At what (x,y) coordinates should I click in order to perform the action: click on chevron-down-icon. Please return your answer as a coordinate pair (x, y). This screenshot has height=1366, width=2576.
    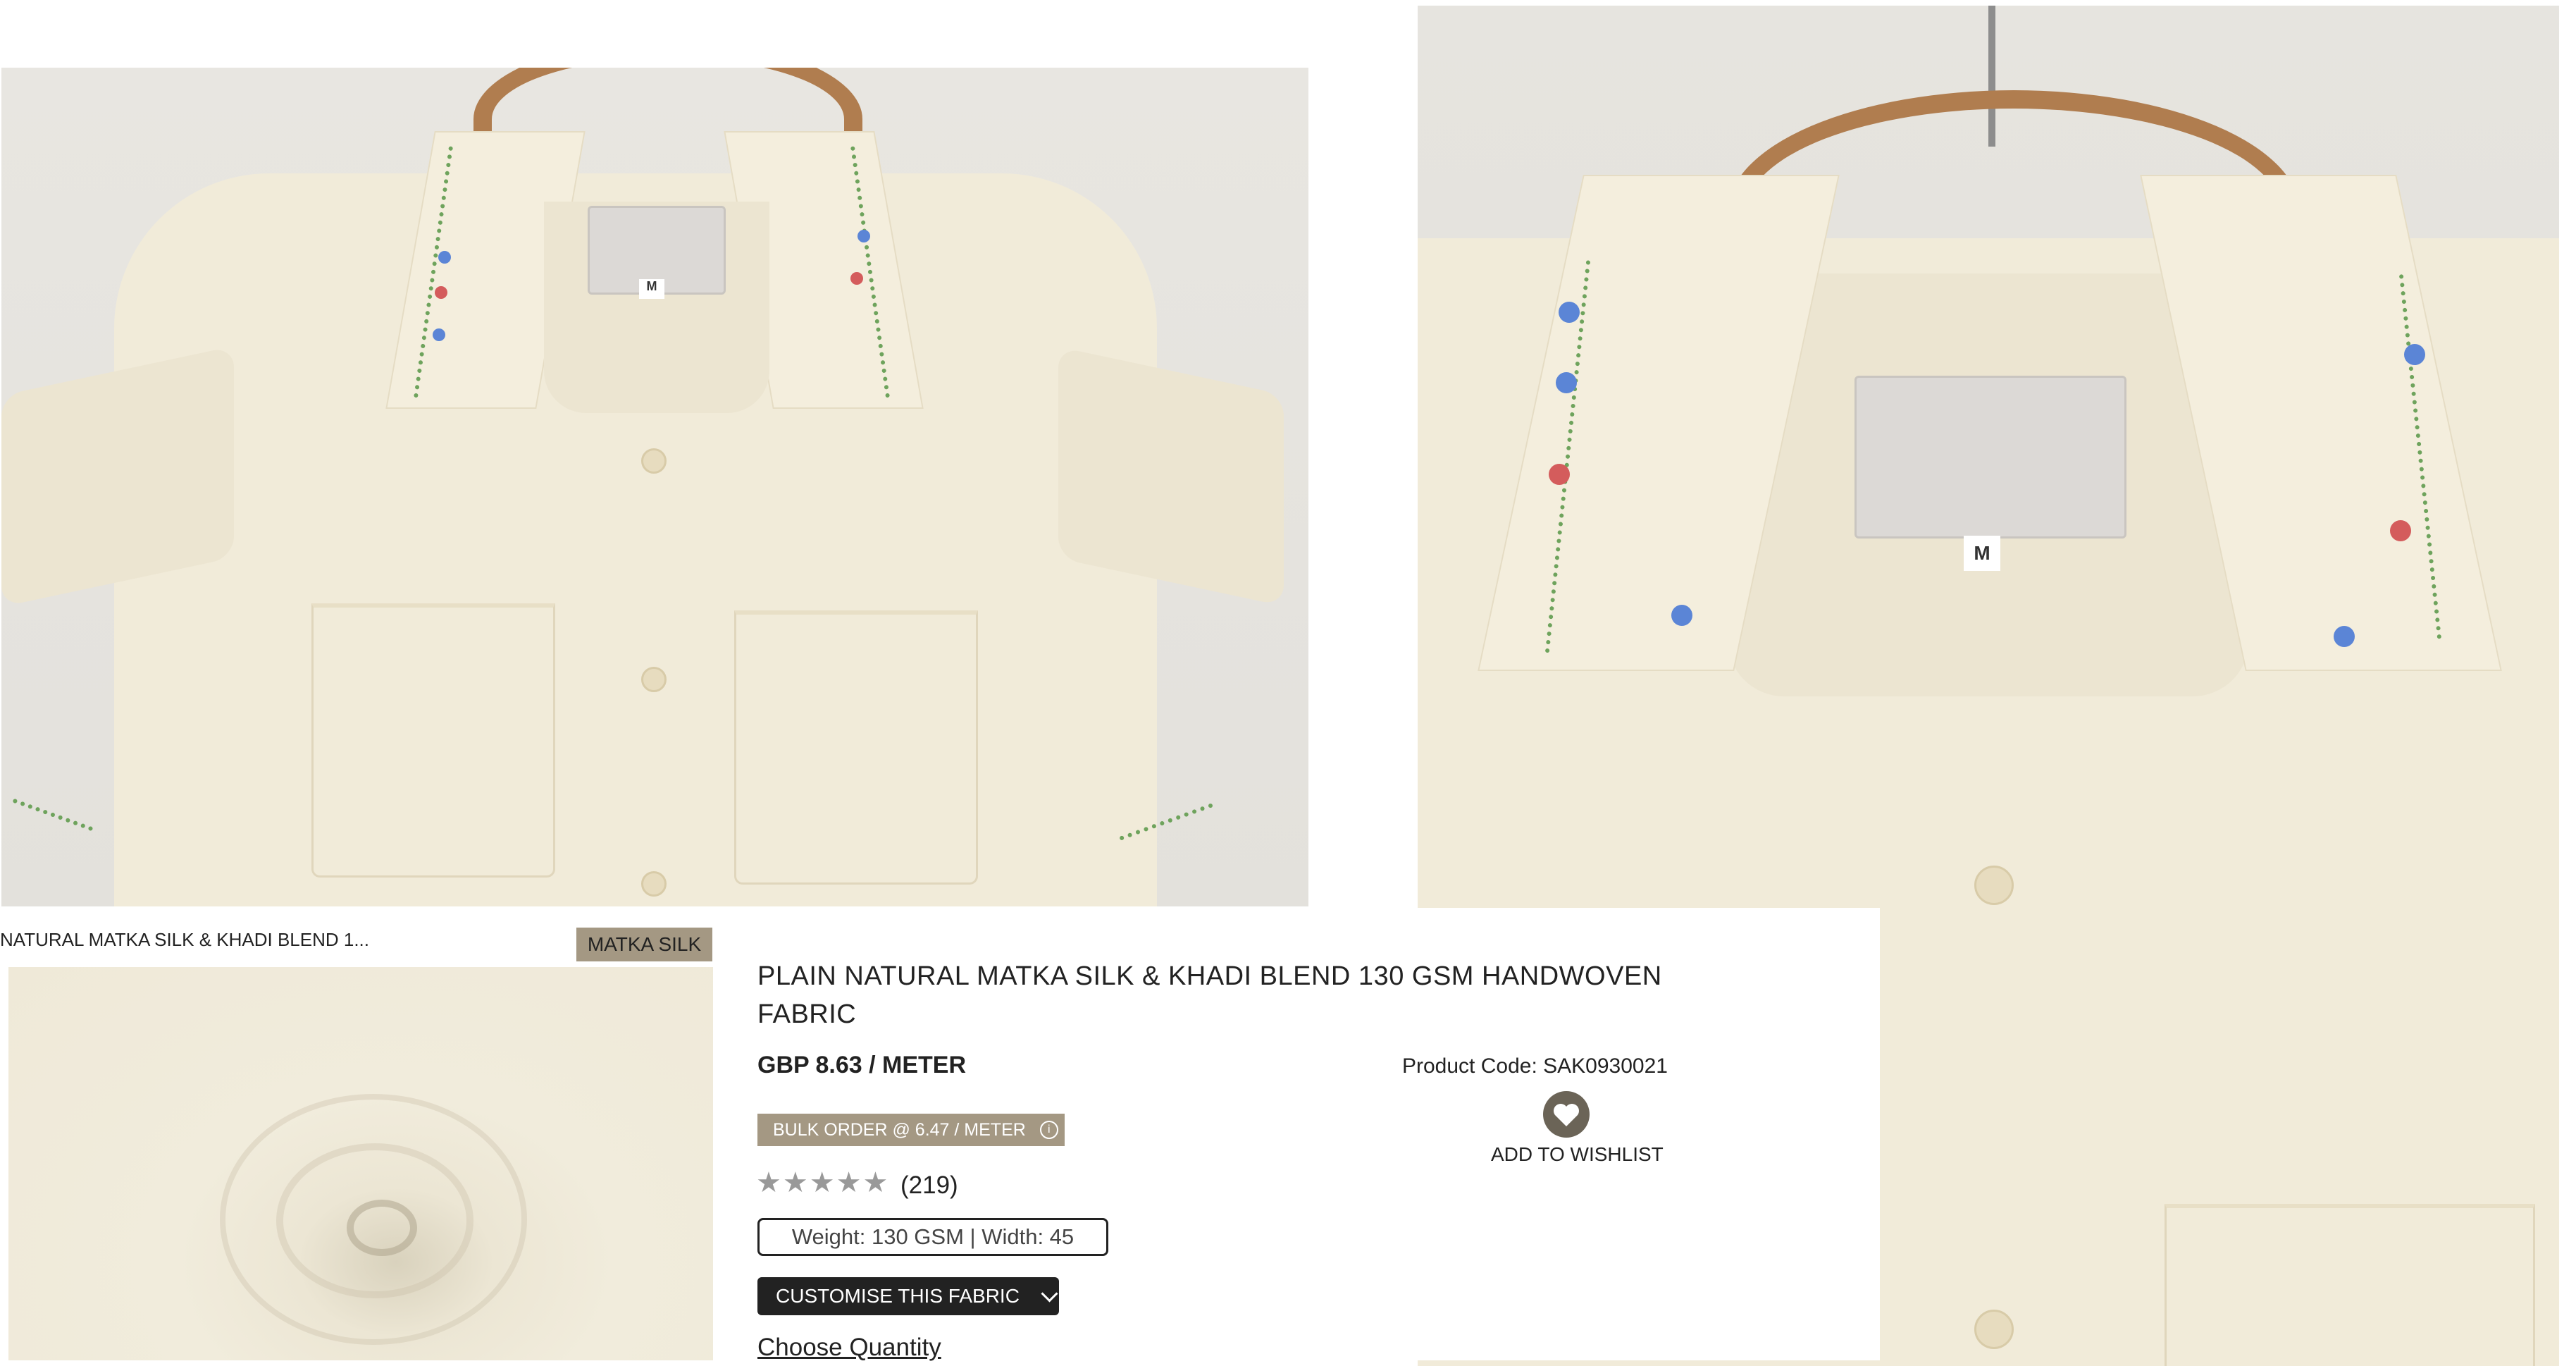
    Looking at the image, I should click on (1049, 1293).